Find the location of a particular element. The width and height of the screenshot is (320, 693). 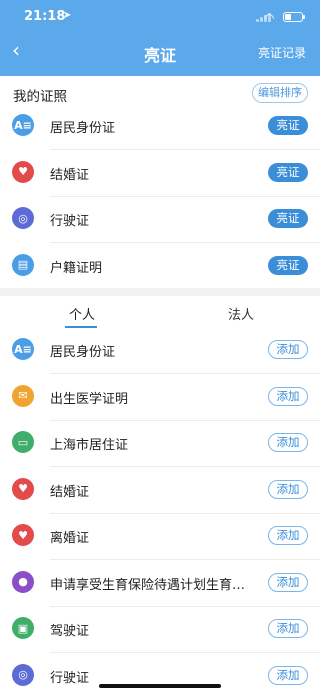

status-bar: 21:18 ➤ ◠ is located at coordinates (160, 19).